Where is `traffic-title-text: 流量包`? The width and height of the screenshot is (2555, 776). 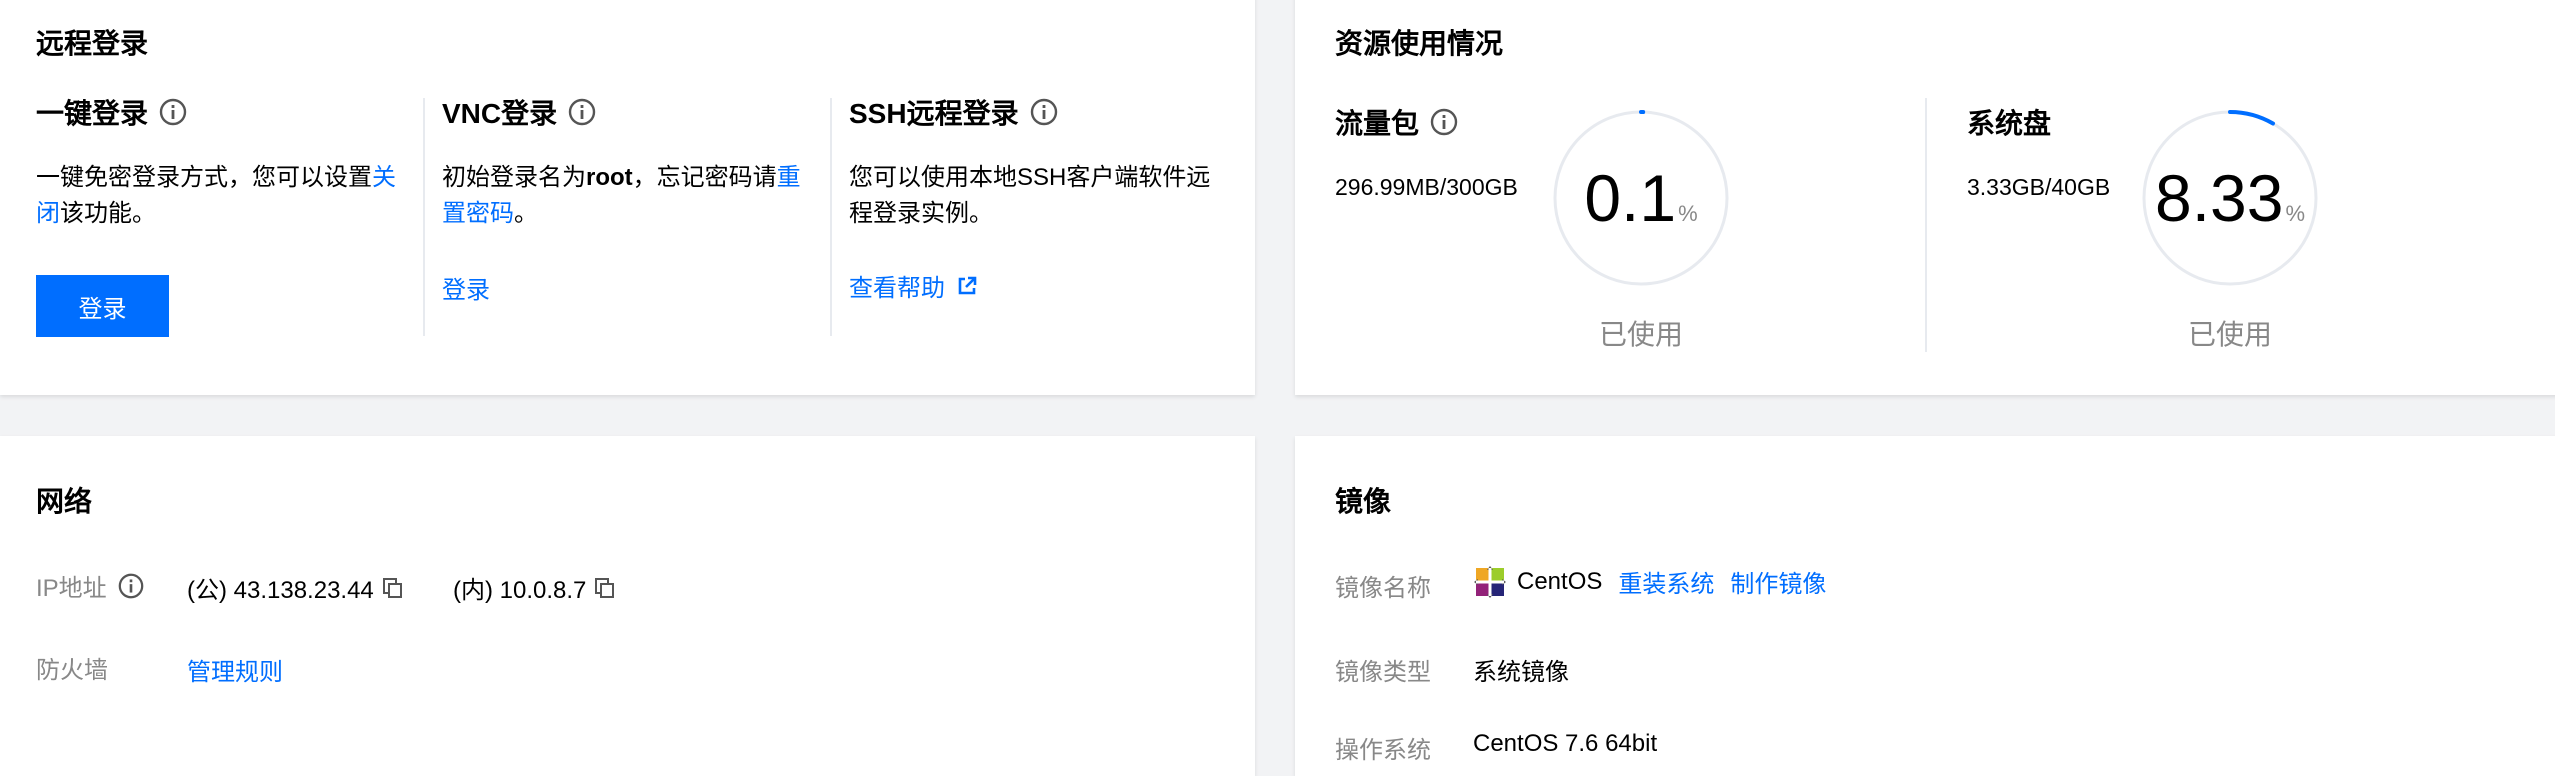 traffic-title-text: 流量包 is located at coordinates (1377, 122).